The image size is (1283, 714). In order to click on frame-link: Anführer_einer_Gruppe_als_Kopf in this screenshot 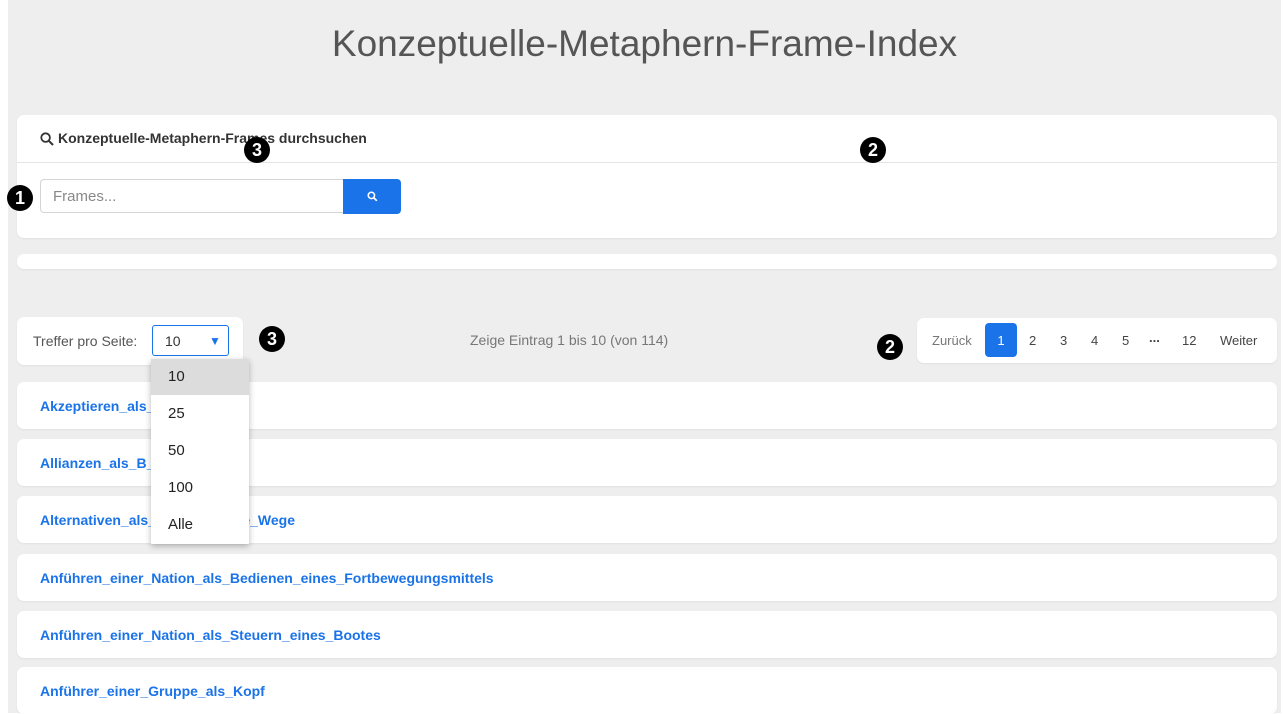, I will do `click(152, 691)`.